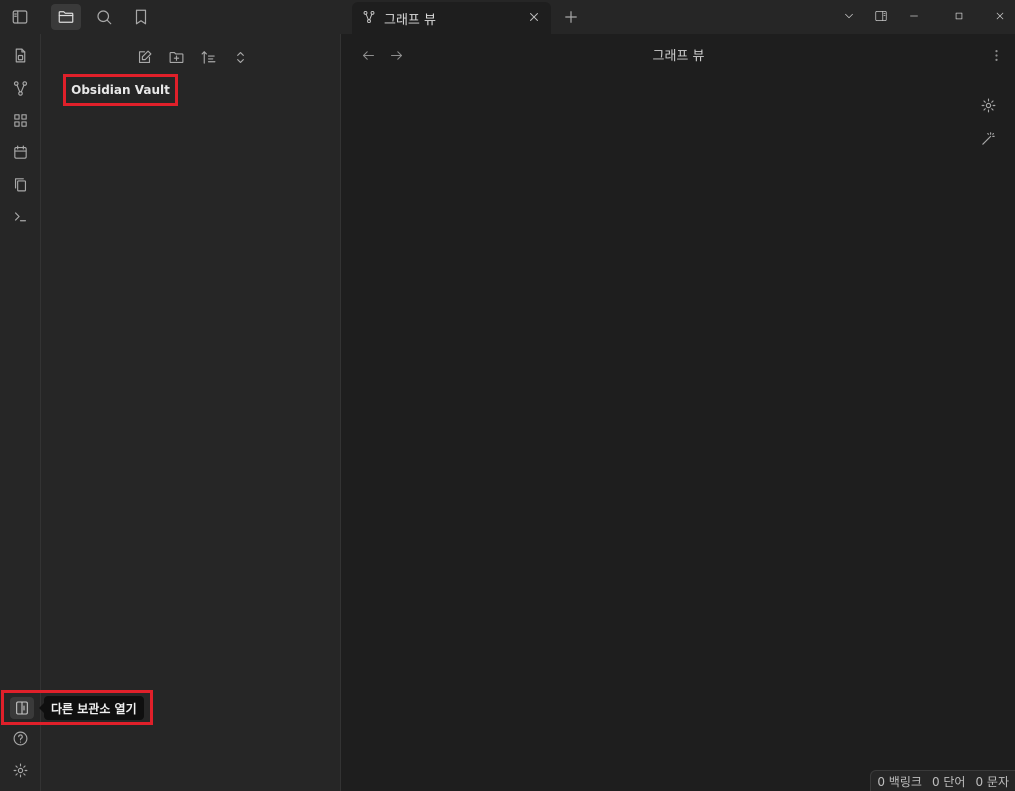 The height and width of the screenshot is (791, 1015). Describe the element at coordinates (948, 781) in the screenshot. I see `word-count: 0 단어` at that location.